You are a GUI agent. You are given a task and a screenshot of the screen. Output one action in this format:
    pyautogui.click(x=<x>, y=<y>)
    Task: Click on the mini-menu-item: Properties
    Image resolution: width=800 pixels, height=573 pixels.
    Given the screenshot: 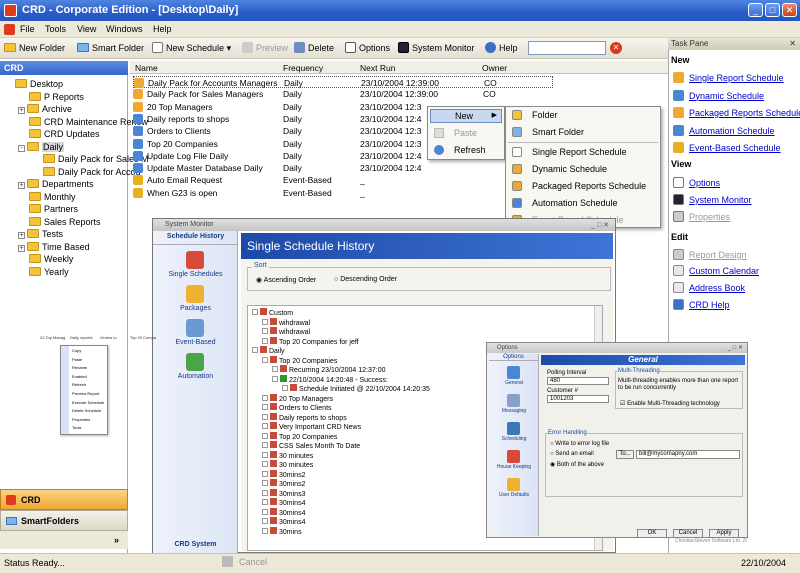 What is the action you would take?
    pyautogui.click(x=81, y=419)
    